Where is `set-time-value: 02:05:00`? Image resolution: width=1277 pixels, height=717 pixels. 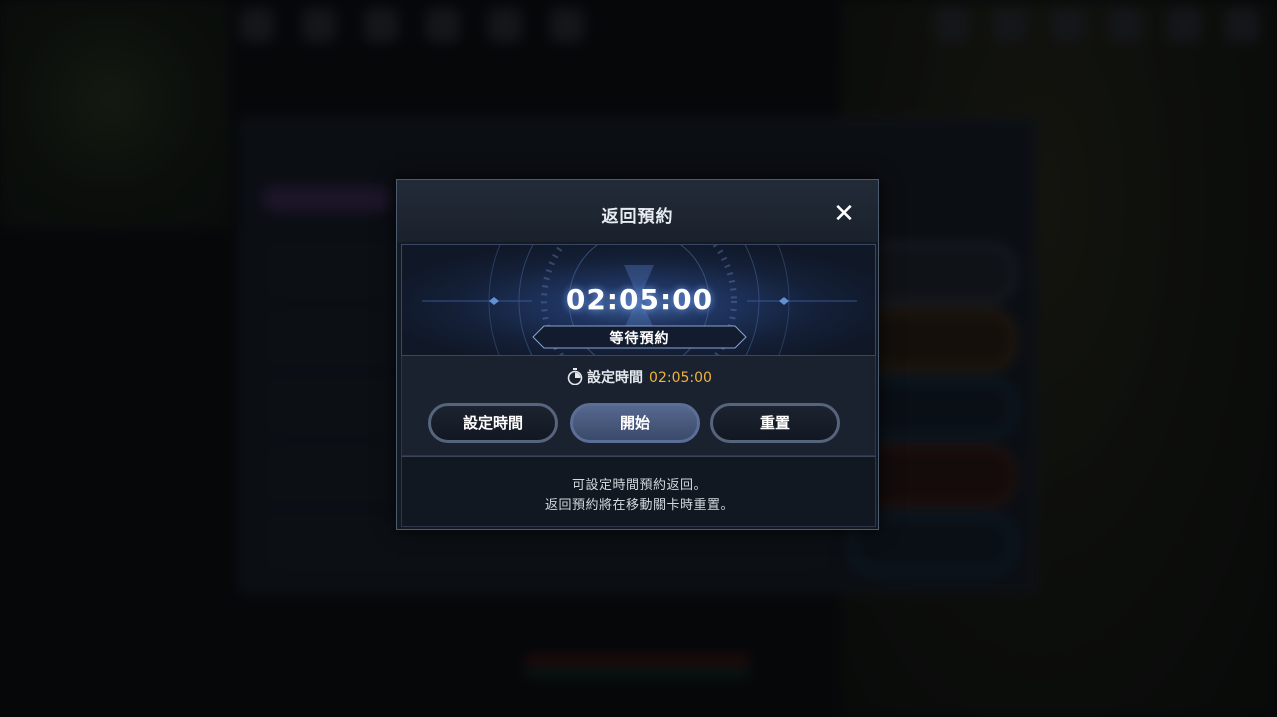 set-time-value: 02:05:00 is located at coordinates (680, 378).